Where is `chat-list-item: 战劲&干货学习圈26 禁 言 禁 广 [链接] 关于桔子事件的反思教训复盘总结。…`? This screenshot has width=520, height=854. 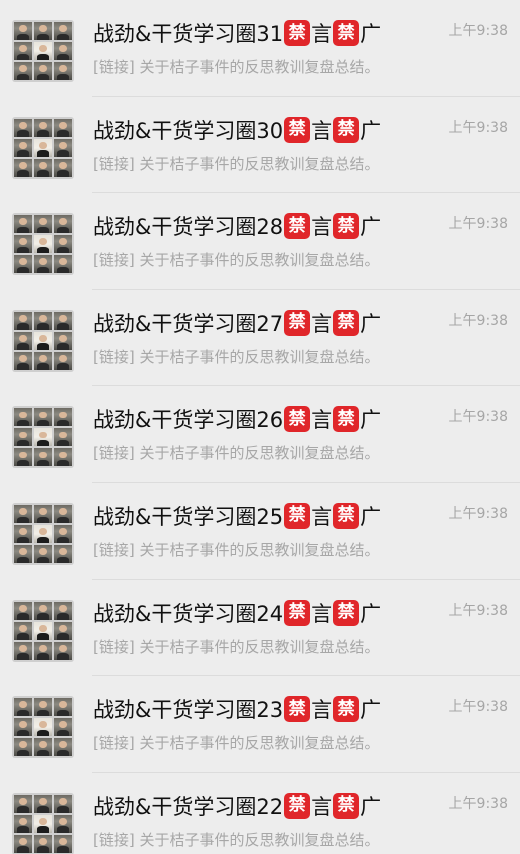 chat-list-item: 战劲&干货学习圈26 禁 言 禁 广 [链接] 关于桔子事件的反思教训复盘总结。… is located at coordinates (260, 434).